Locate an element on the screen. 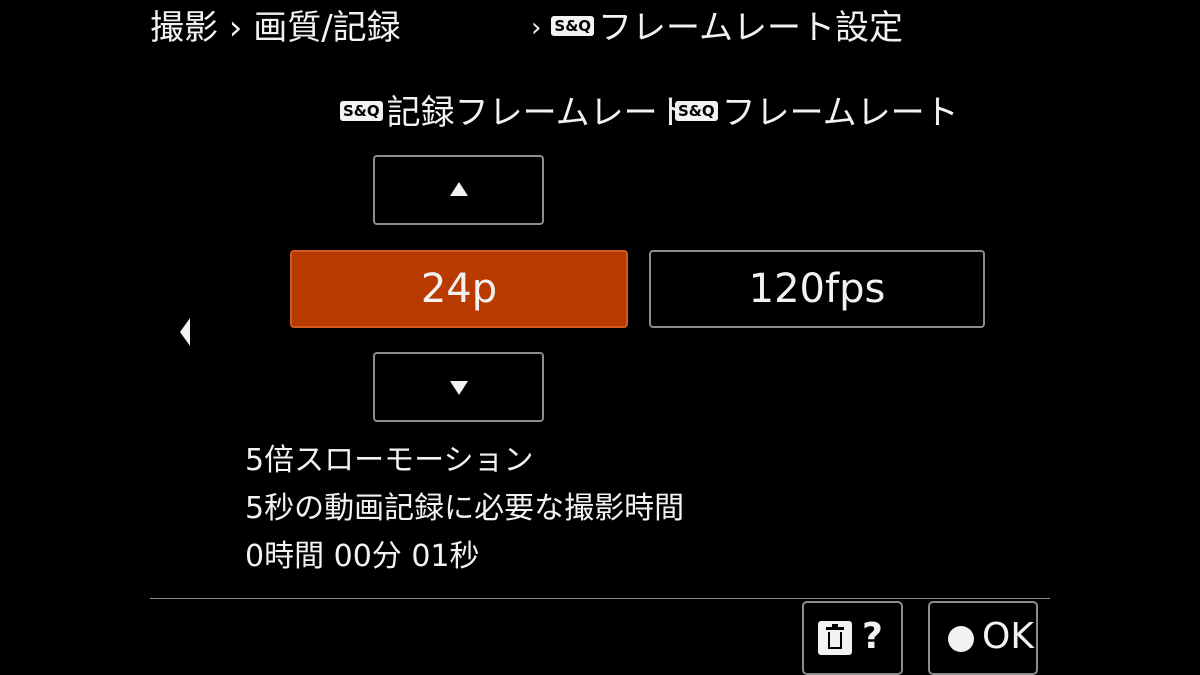  ok-button: OK is located at coordinates (983, 638).